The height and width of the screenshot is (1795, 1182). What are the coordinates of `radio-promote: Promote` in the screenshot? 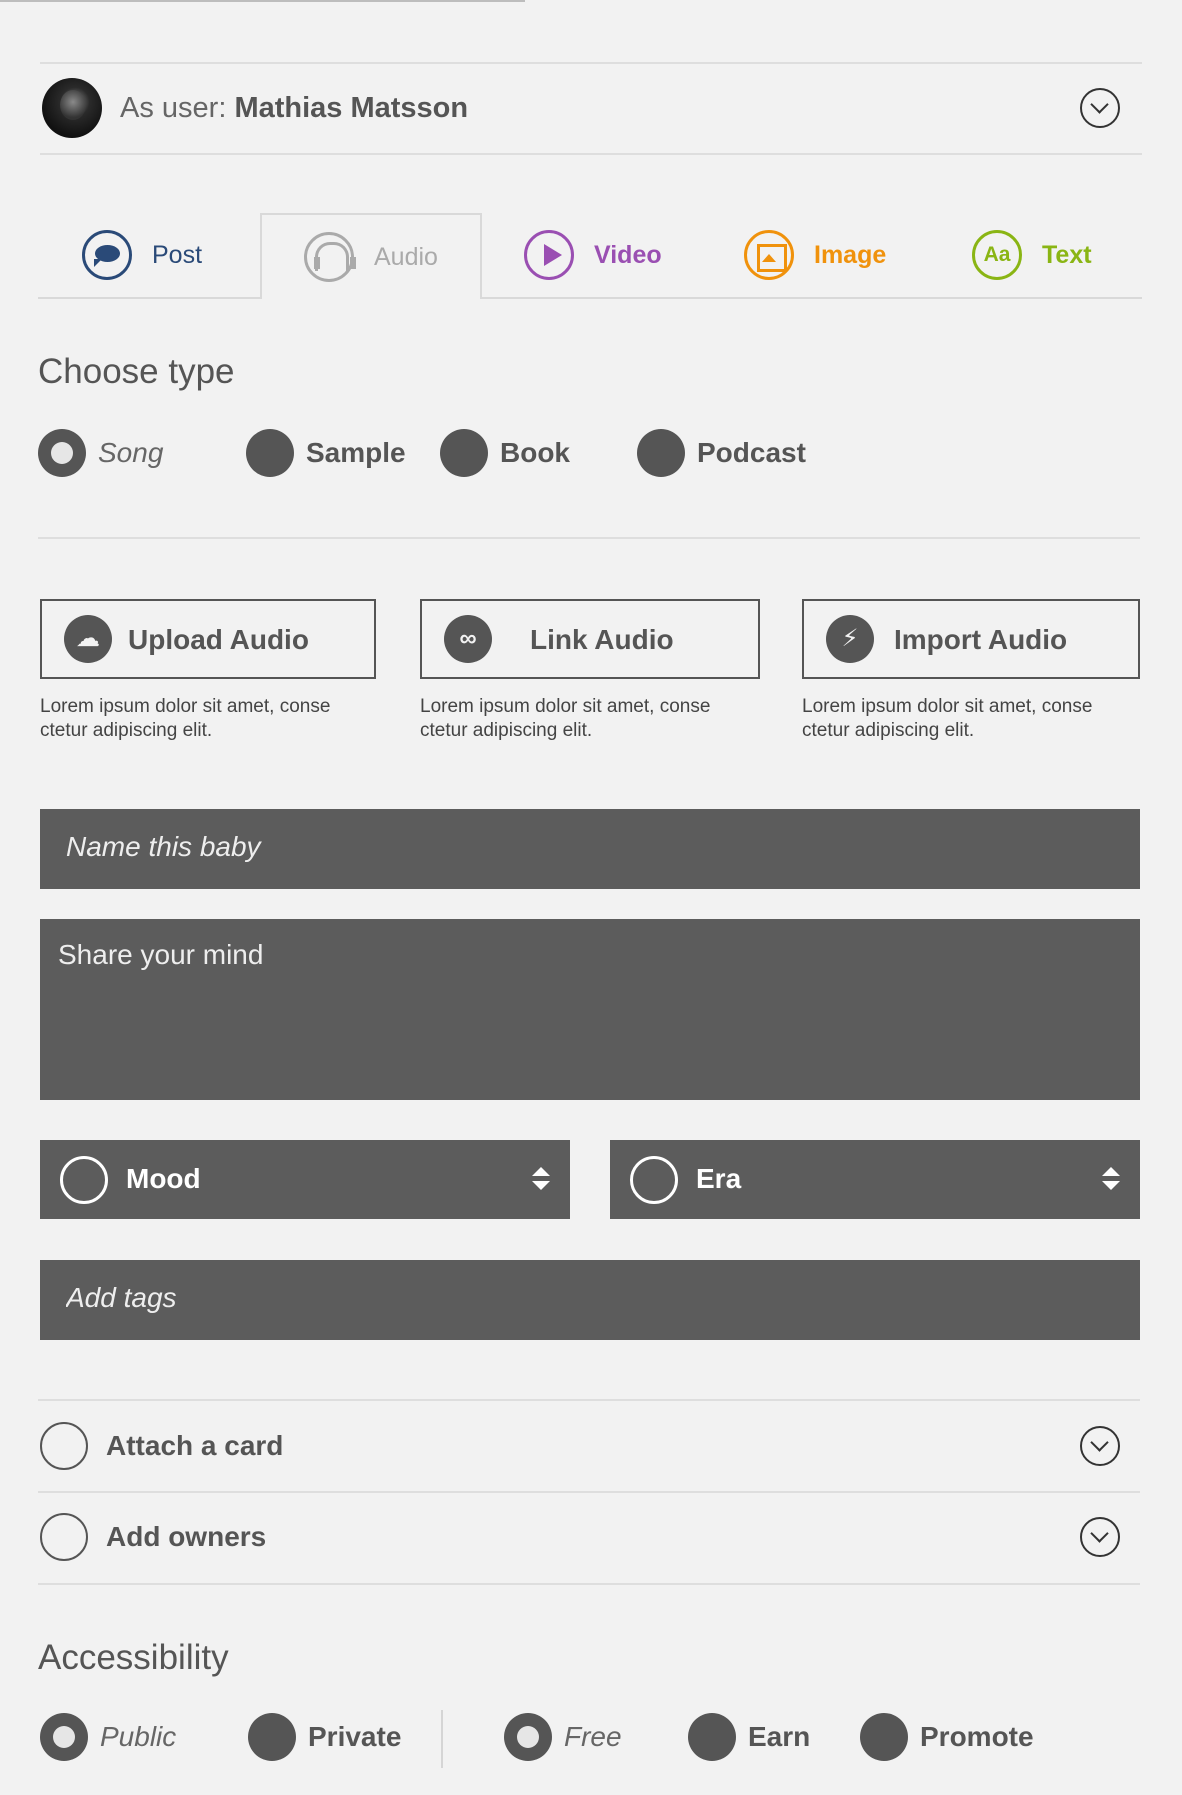 It's located at (947, 1737).